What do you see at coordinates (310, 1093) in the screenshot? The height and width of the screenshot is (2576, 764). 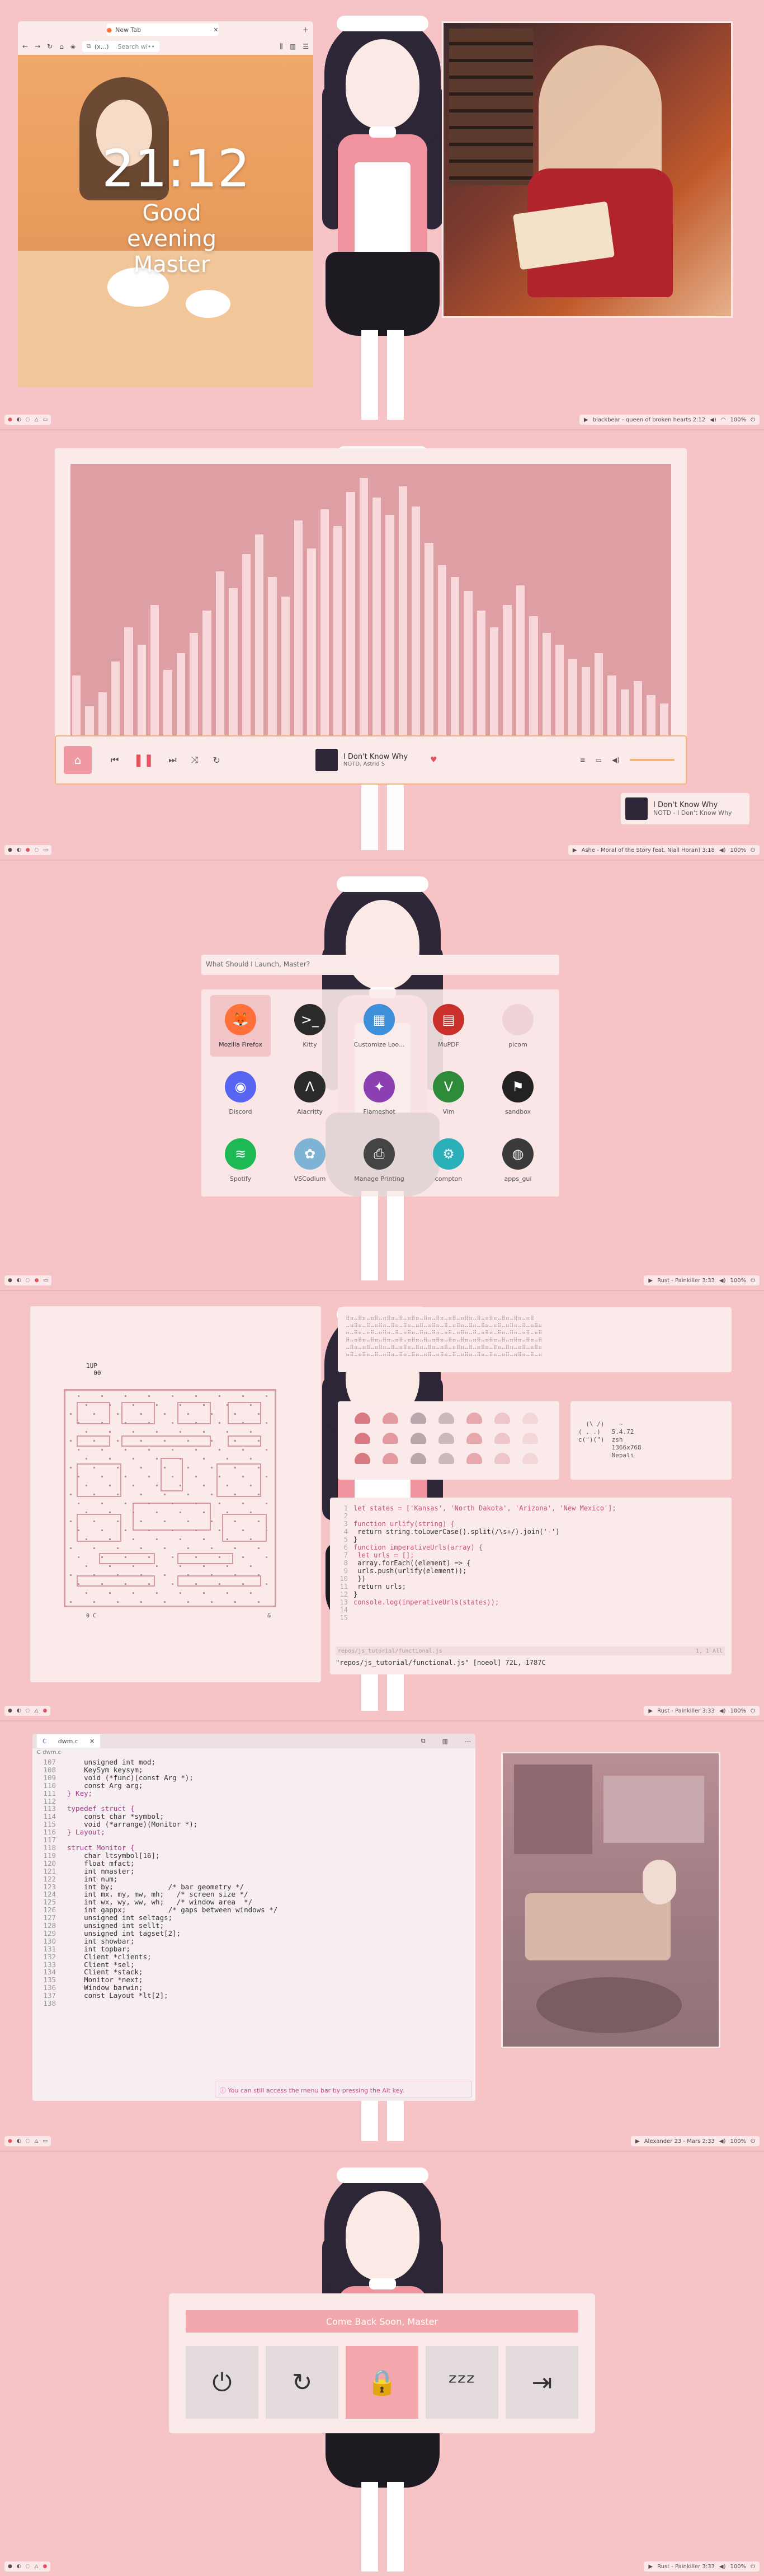 I see `app-alacritty: Λ Alacritty` at bounding box center [310, 1093].